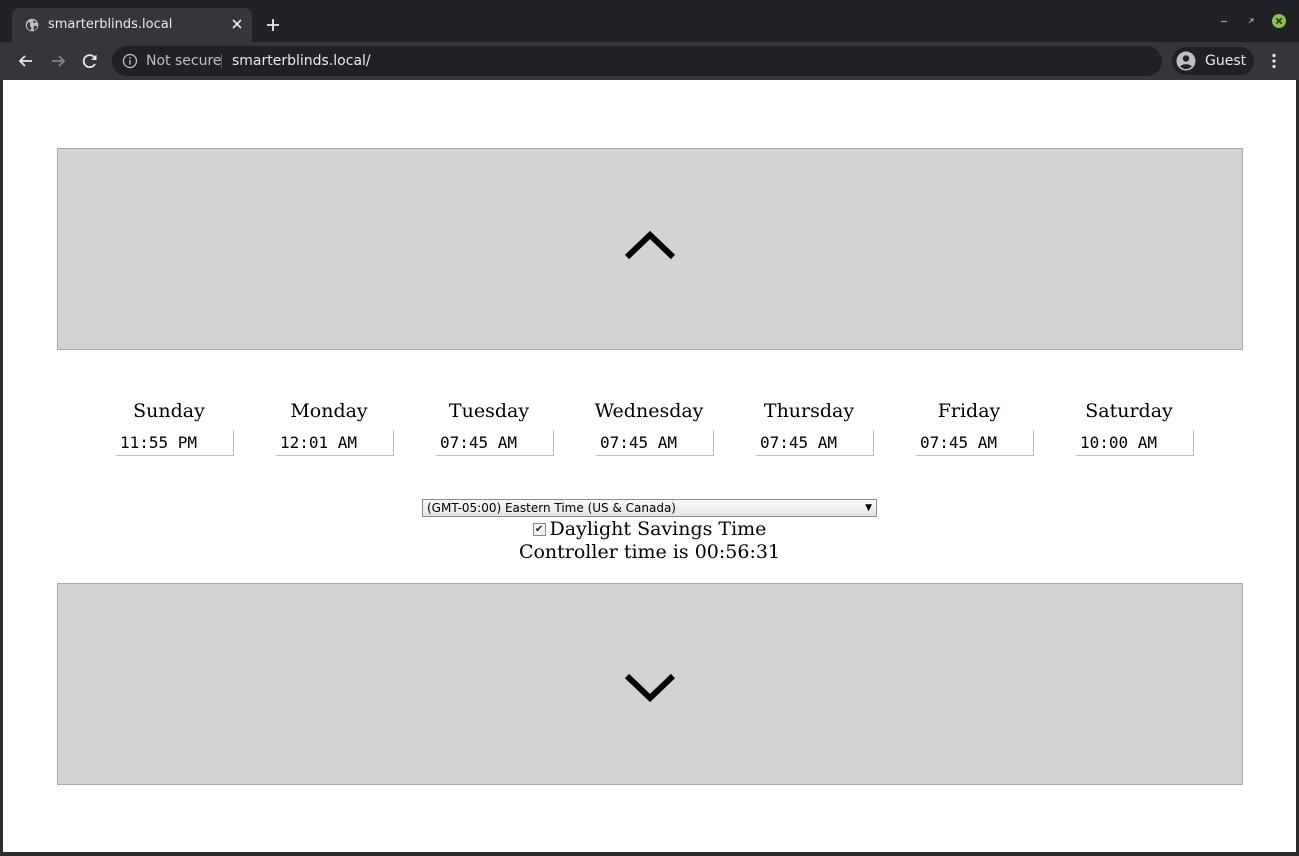 The width and height of the screenshot is (1299, 856). Describe the element at coordinates (32, 25) in the screenshot. I see `globe-icon` at that location.